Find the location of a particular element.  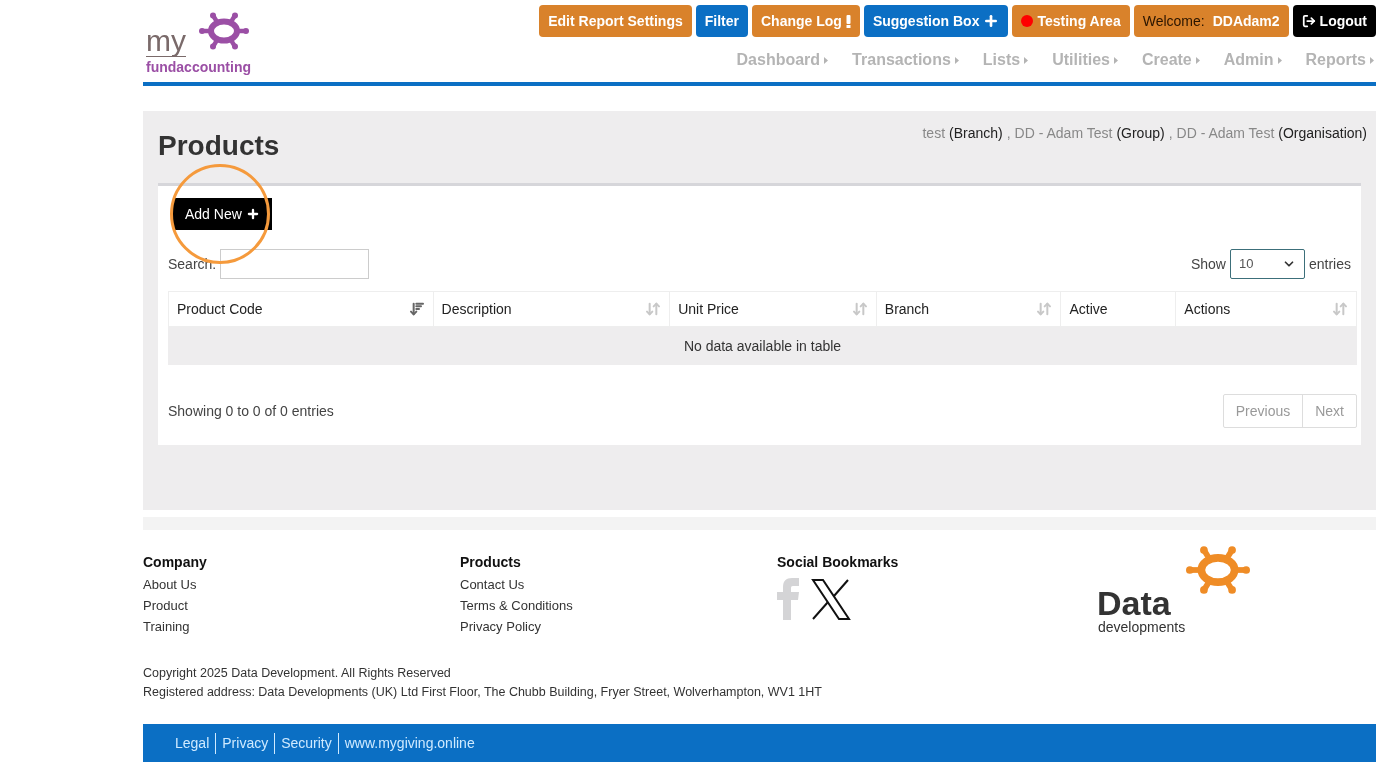

logo: my fundaccounting is located at coordinates (200, 40).